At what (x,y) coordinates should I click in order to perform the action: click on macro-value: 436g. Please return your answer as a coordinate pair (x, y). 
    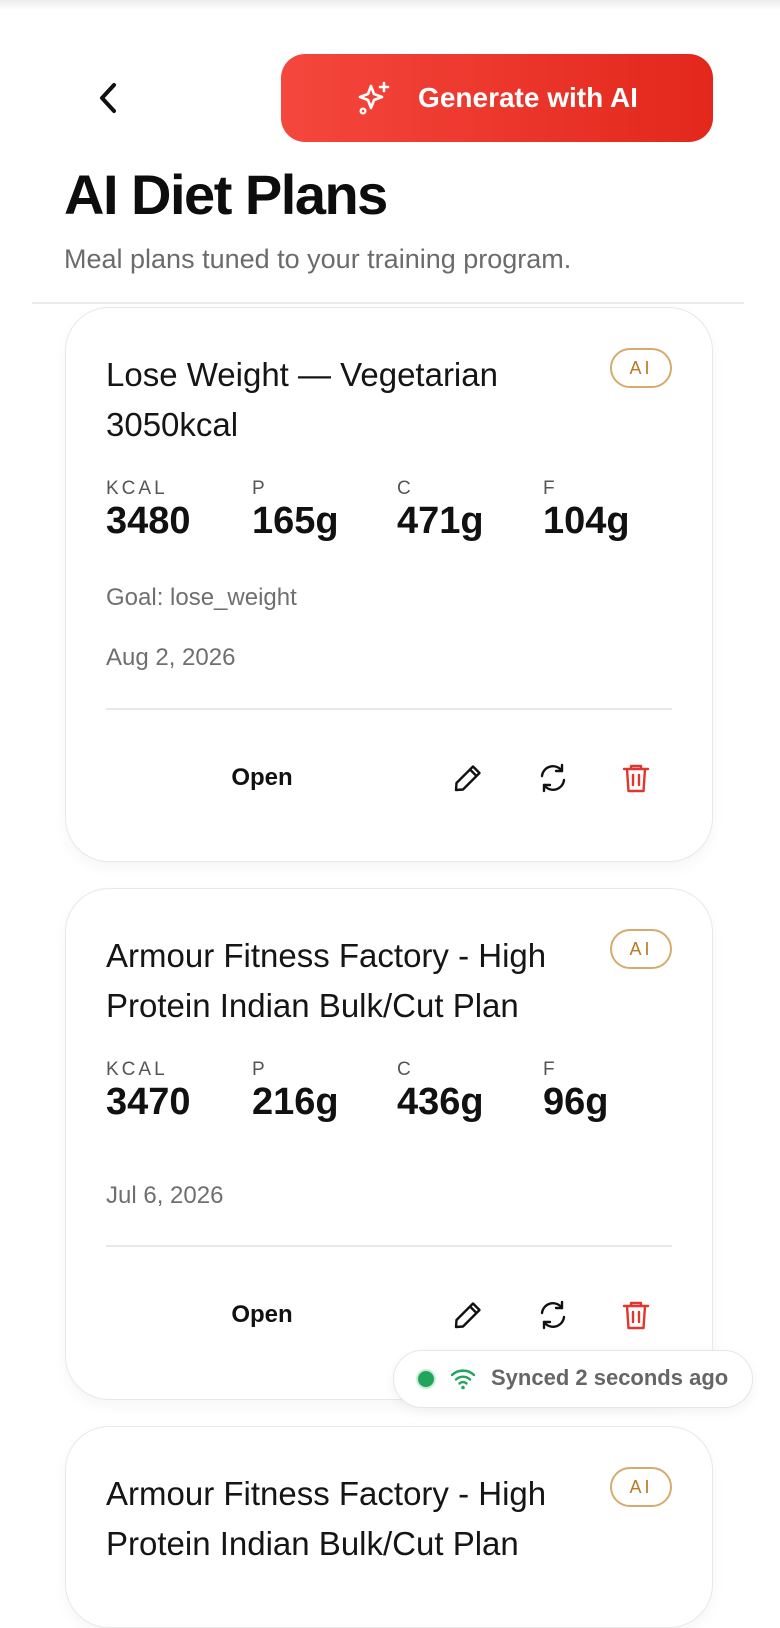
    Looking at the image, I should click on (440, 1102).